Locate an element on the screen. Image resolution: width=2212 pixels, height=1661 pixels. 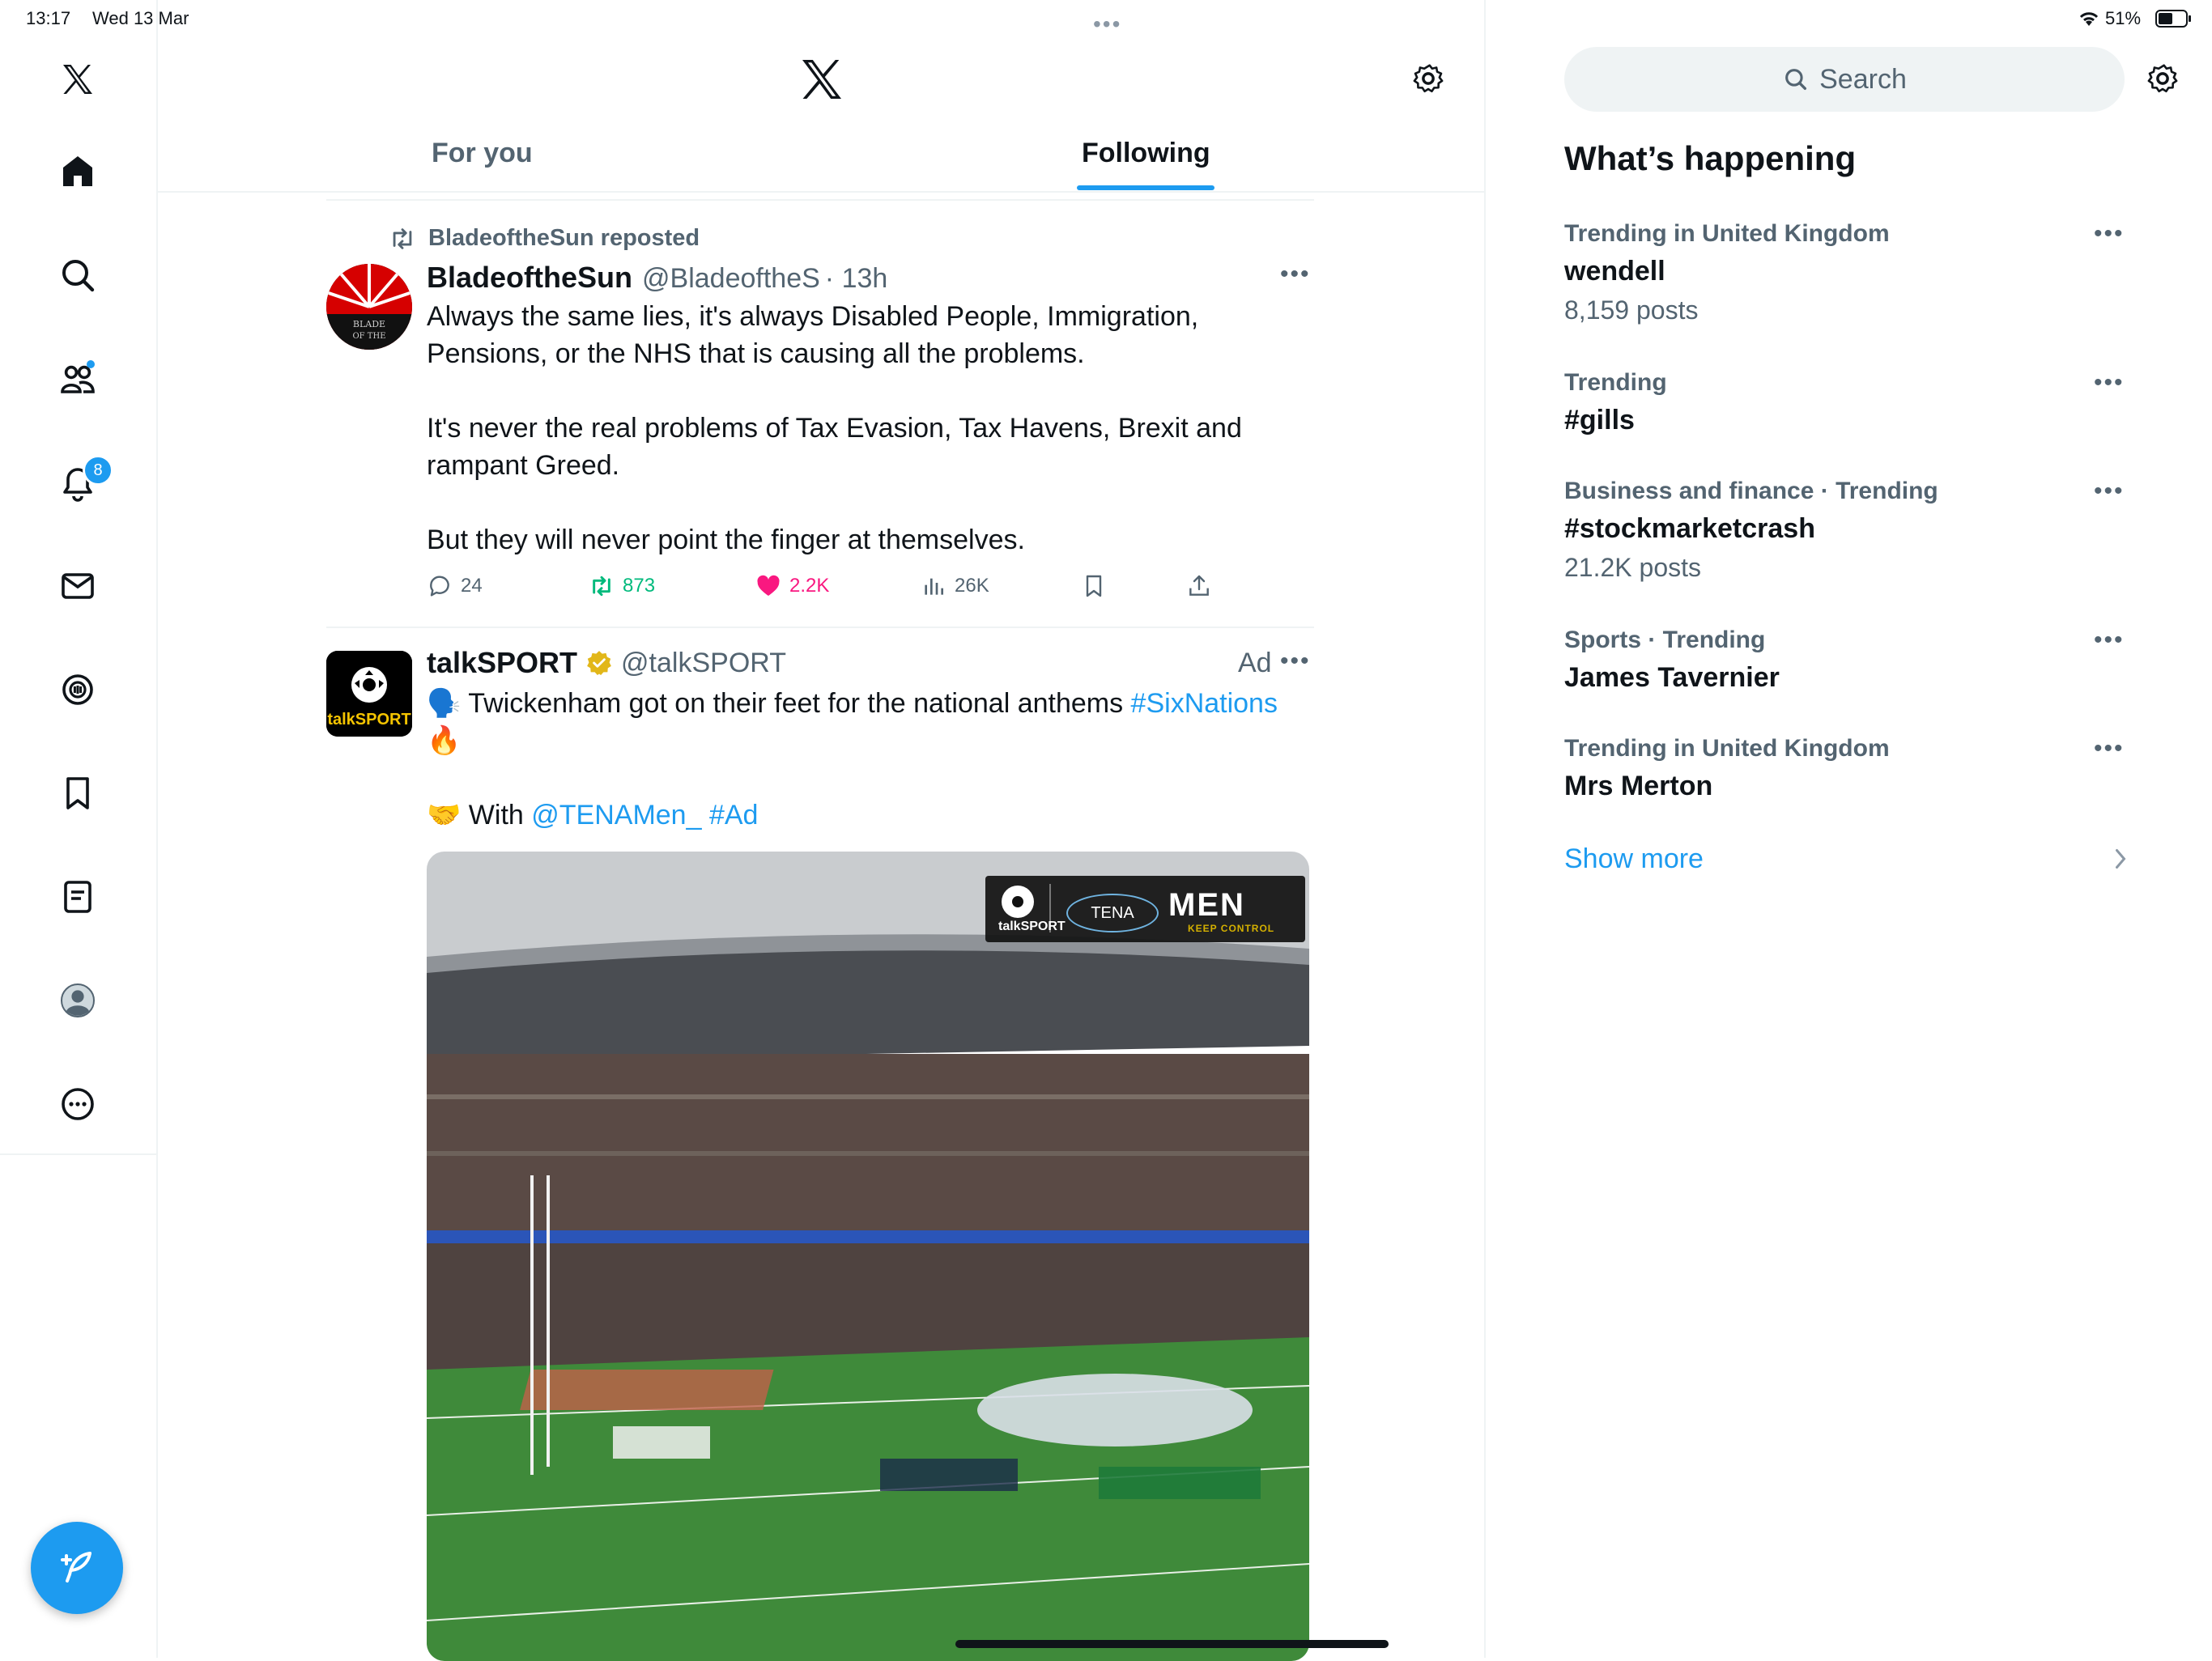
reply-icon is located at coordinates (439, 587).